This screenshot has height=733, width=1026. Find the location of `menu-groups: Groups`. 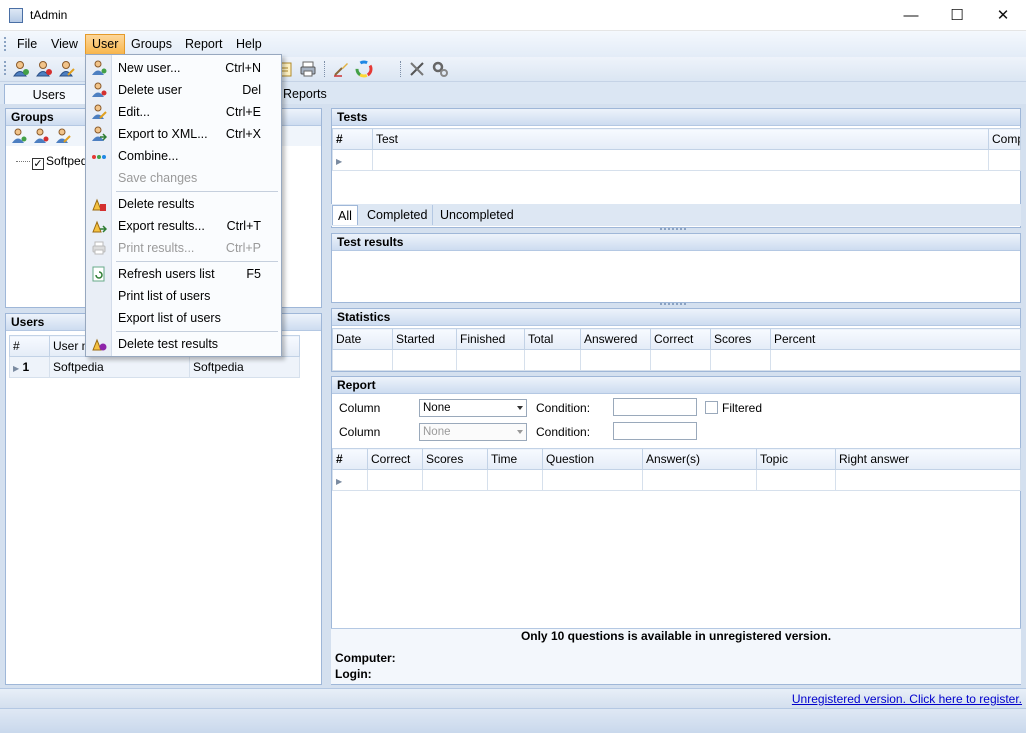

menu-groups: Groups is located at coordinates (151, 44).